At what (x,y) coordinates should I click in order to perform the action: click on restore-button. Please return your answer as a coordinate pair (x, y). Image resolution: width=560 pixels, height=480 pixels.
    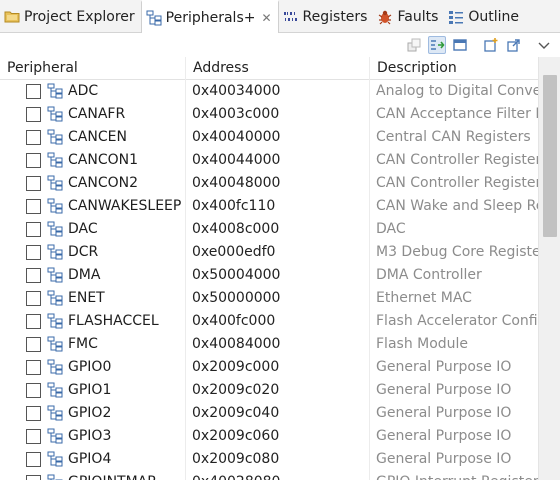
    Looking at the image, I should click on (460, 45).